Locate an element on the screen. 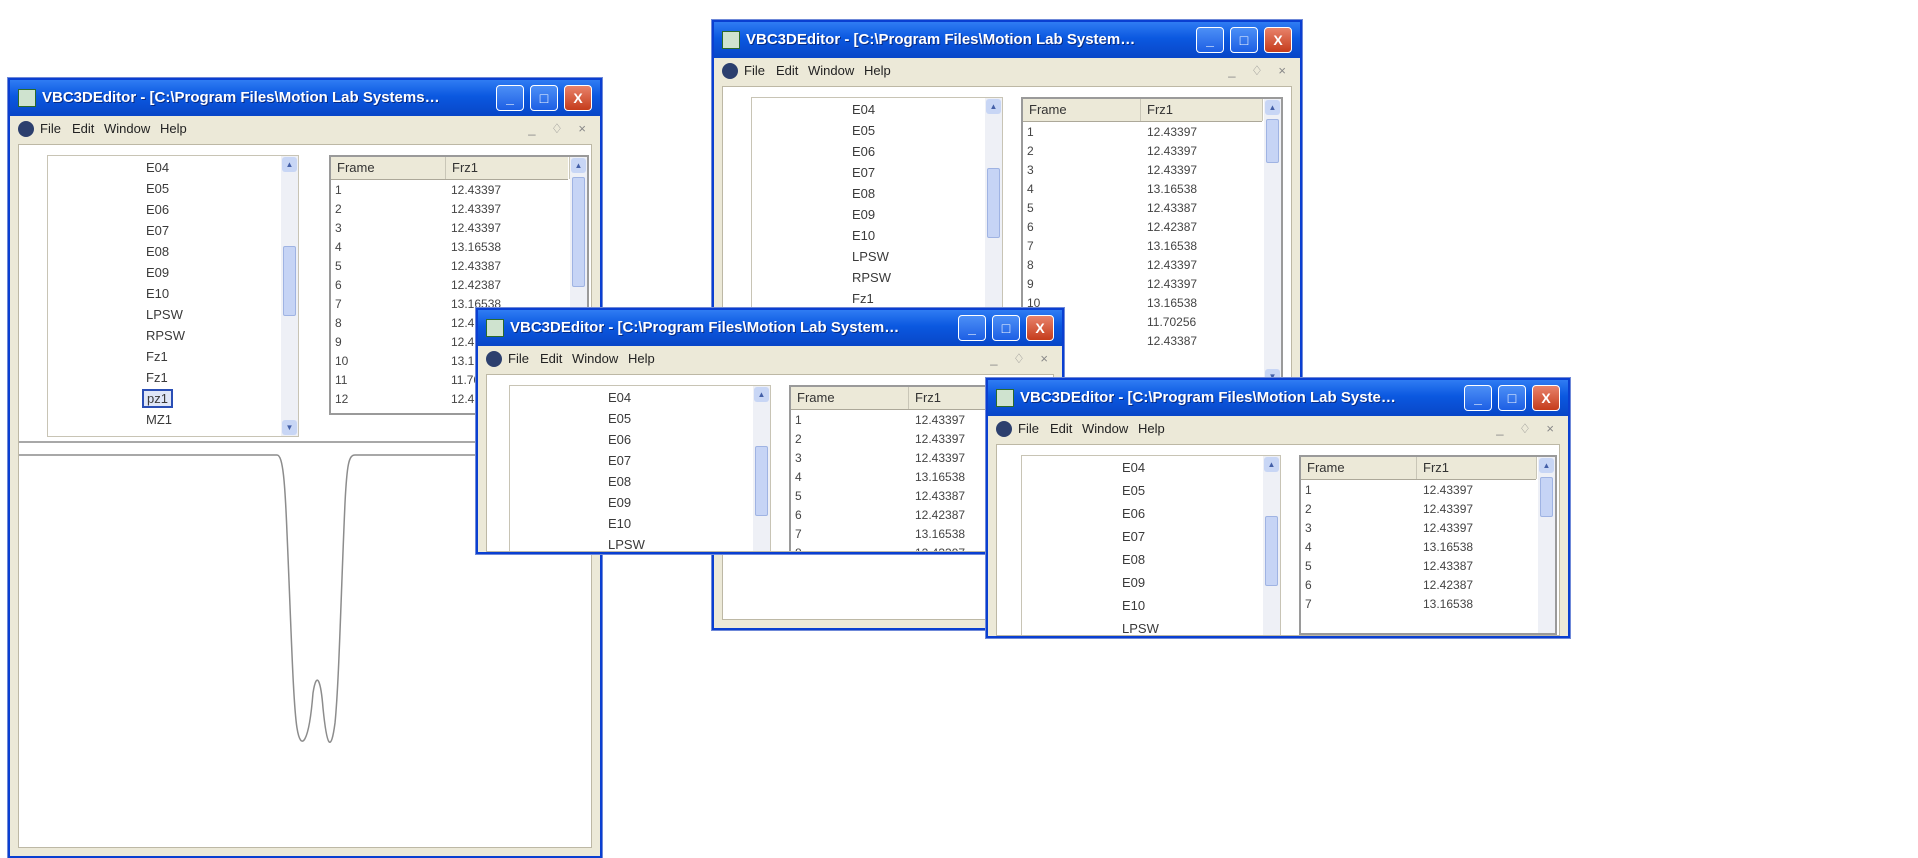  table-row: 8 12.43397 is located at coordinates (1142, 265).